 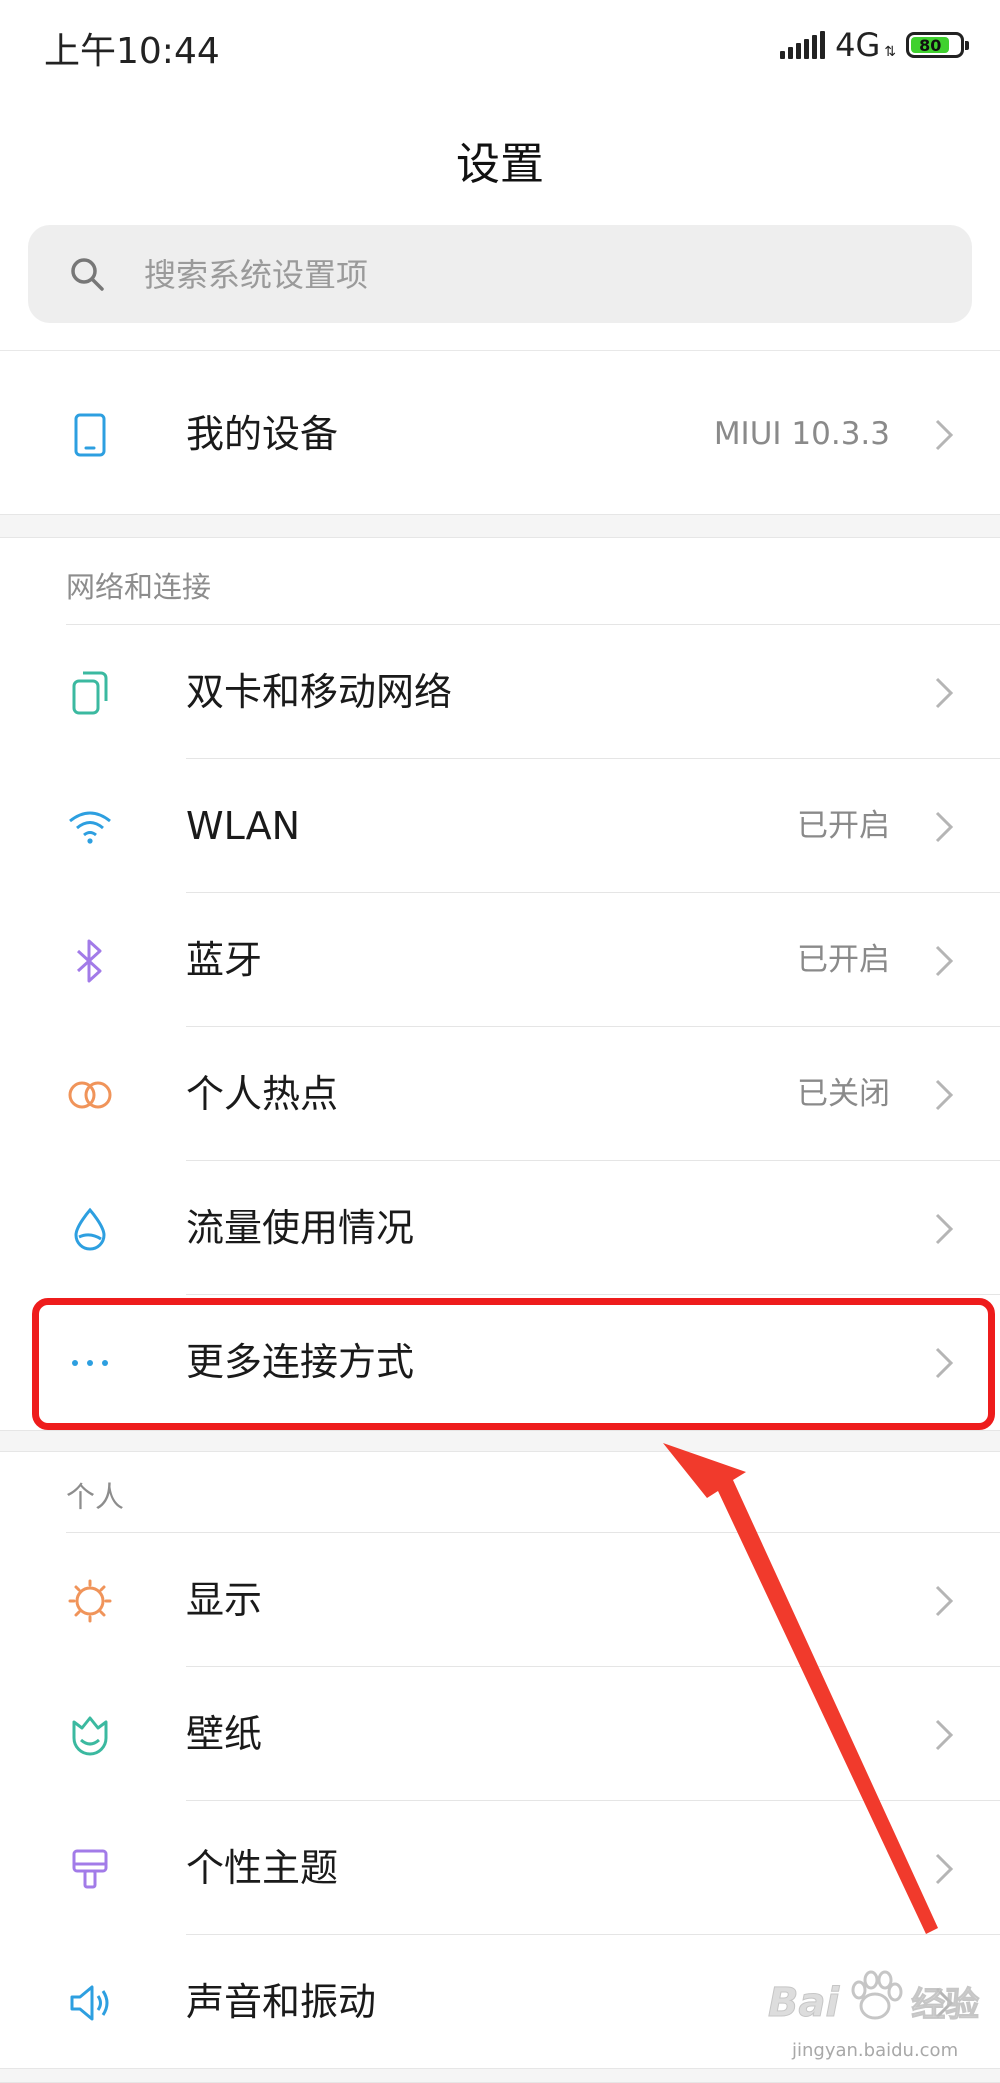 I want to click on display-sun-icon, so click(x=90, y=1601).